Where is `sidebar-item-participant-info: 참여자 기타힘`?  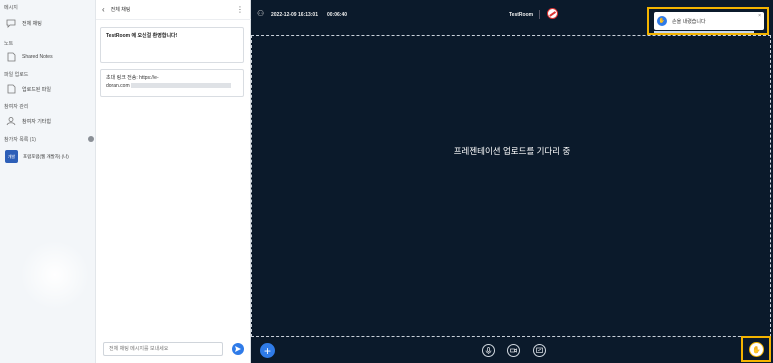 sidebar-item-participant-info: 참여자 기타힘 is located at coordinates (28, 121).